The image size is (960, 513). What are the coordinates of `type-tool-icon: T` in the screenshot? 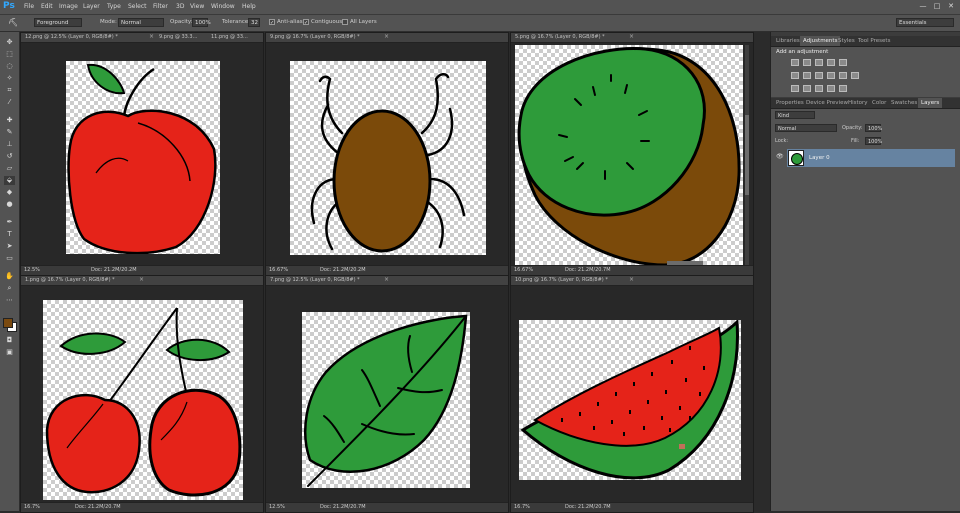 It's located at (9, 234).